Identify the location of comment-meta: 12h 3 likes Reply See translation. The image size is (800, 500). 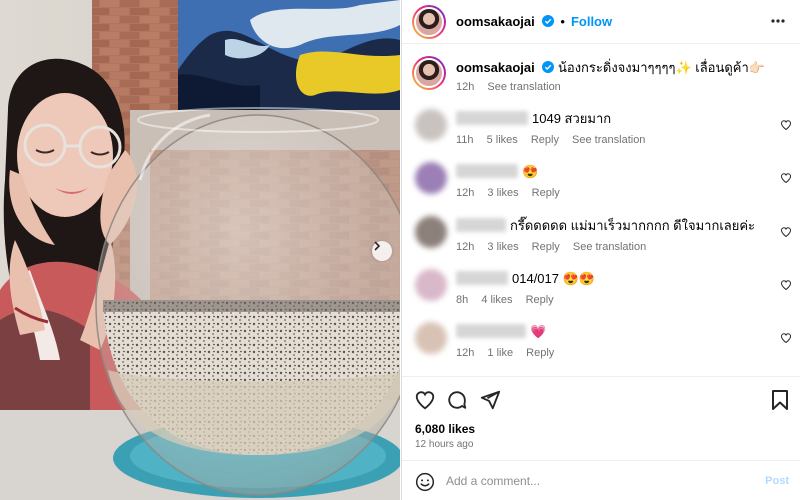
(556, 247).